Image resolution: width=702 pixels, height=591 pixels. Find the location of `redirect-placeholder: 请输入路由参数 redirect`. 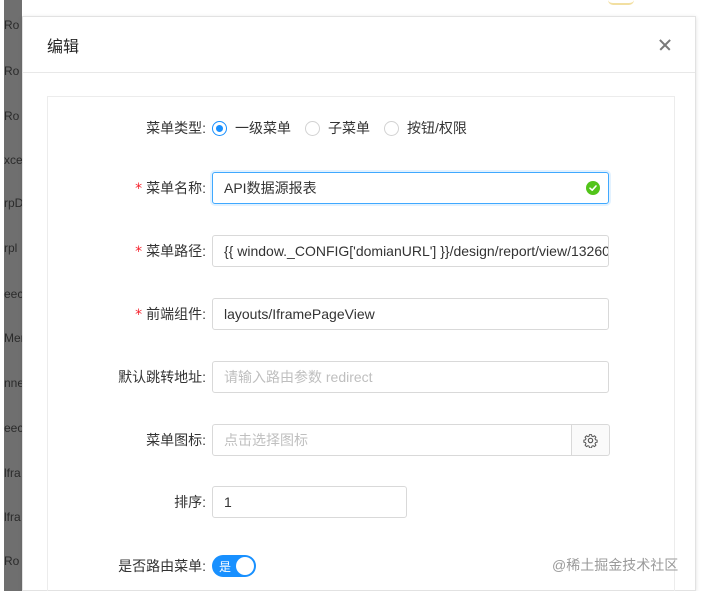

redirect-placeholder: 请输入路由参数 redirect is located at coordinates (298, 377).